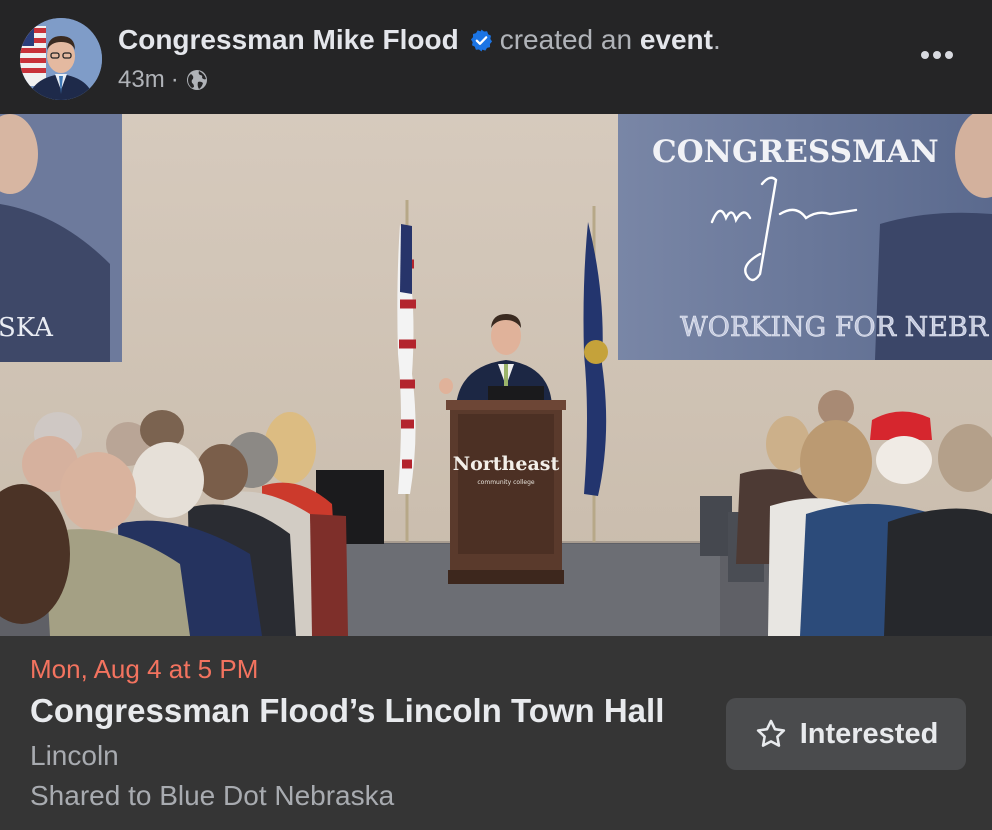 This screenshot has width=992, height=830. I want to click on more-options-button, so click(937, 55).